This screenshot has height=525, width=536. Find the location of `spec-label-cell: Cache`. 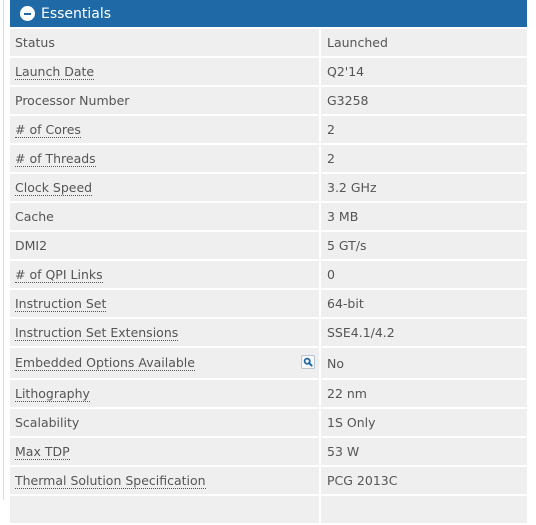

spec-label-cell: Cache is located at coordinates (164, 216).